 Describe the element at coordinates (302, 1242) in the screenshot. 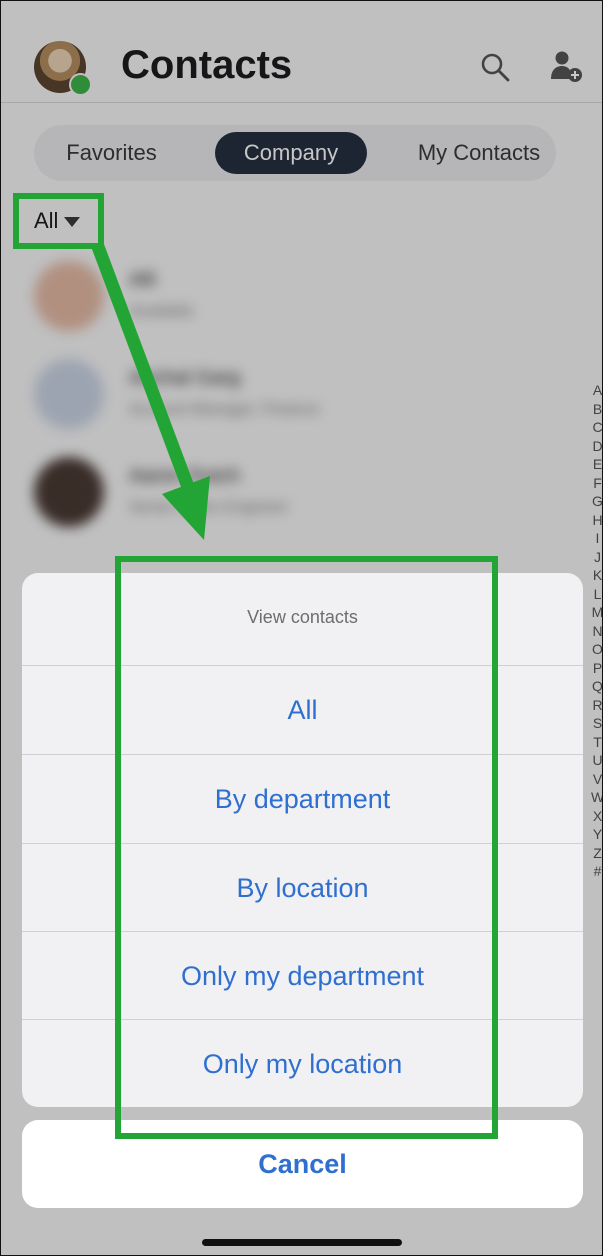

I see `home-indicator` at that location.